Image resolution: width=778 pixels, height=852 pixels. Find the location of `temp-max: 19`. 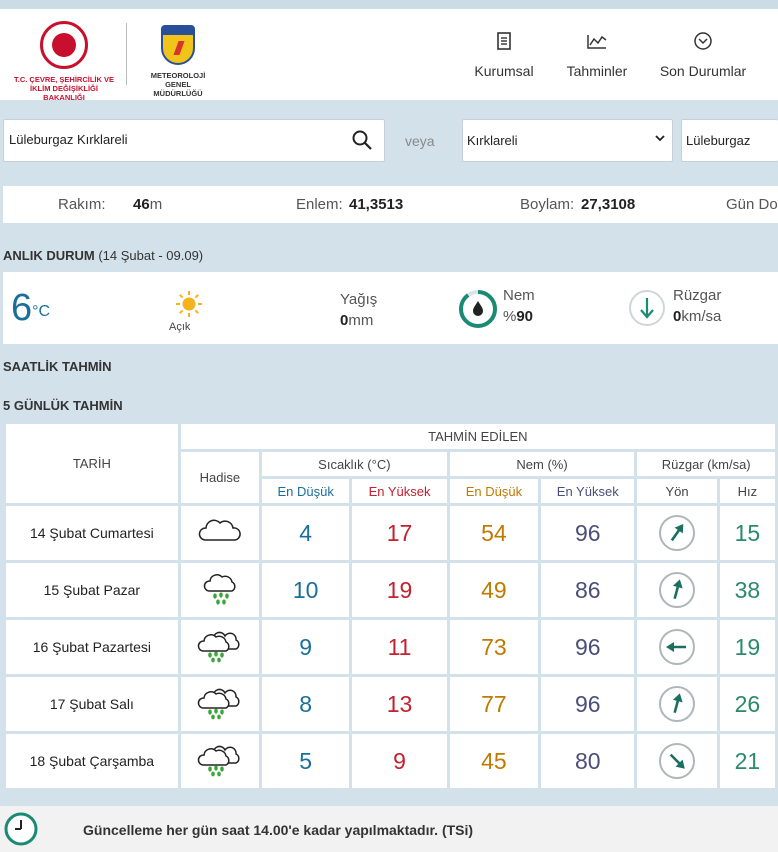

temp-max: 19 is located at coordinates (399, 590).